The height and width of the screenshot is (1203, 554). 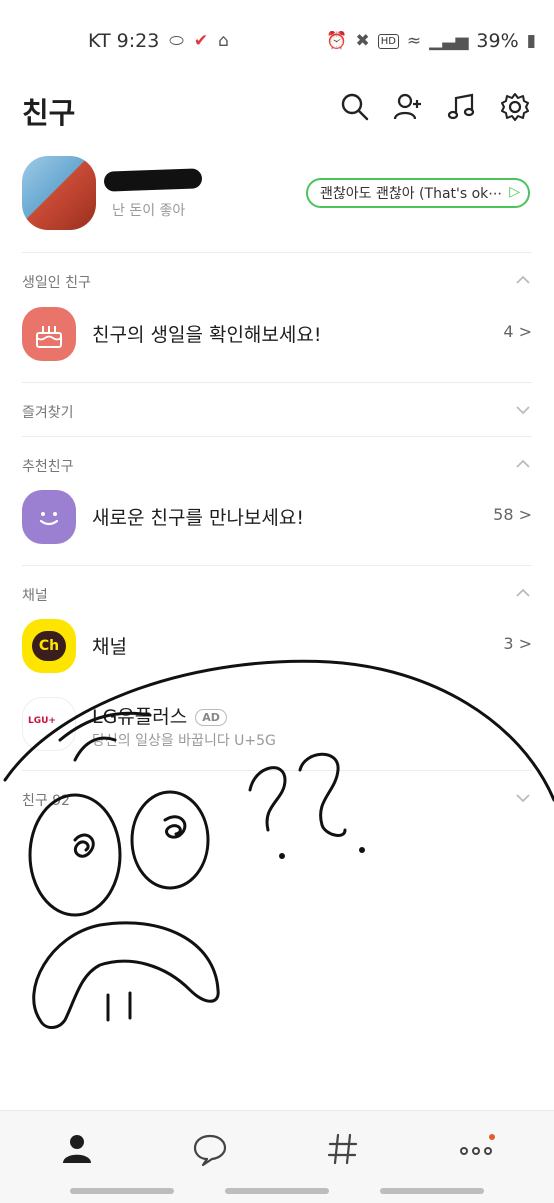 What do you see at coordinates (207, 335) in the screenshot?
I see `birthday-text: 친구의 생일을 확인해보세요!` at bounding box center [207, 335].